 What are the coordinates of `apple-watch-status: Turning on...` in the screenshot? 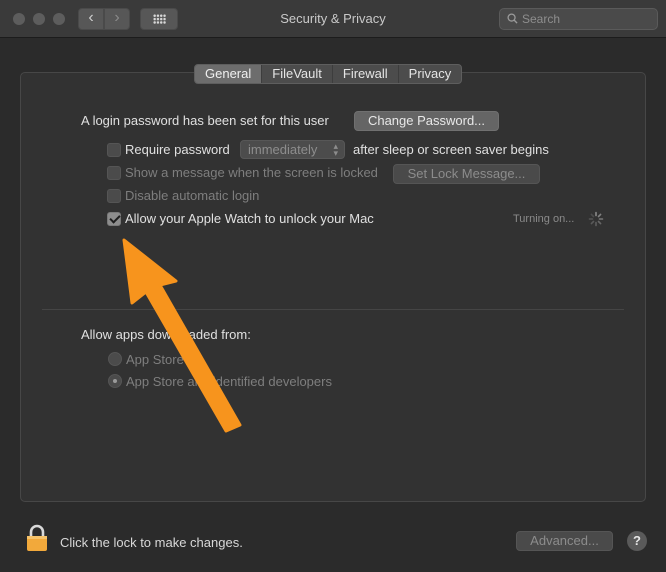 It's located at (544, 219).